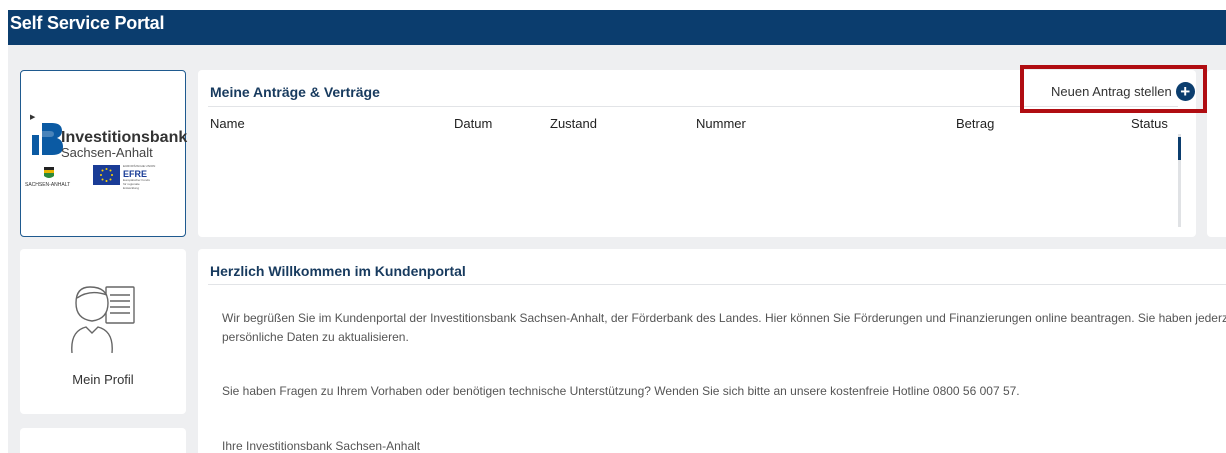  I want to click on profile-label: Mein Profil, so click(103, 379).